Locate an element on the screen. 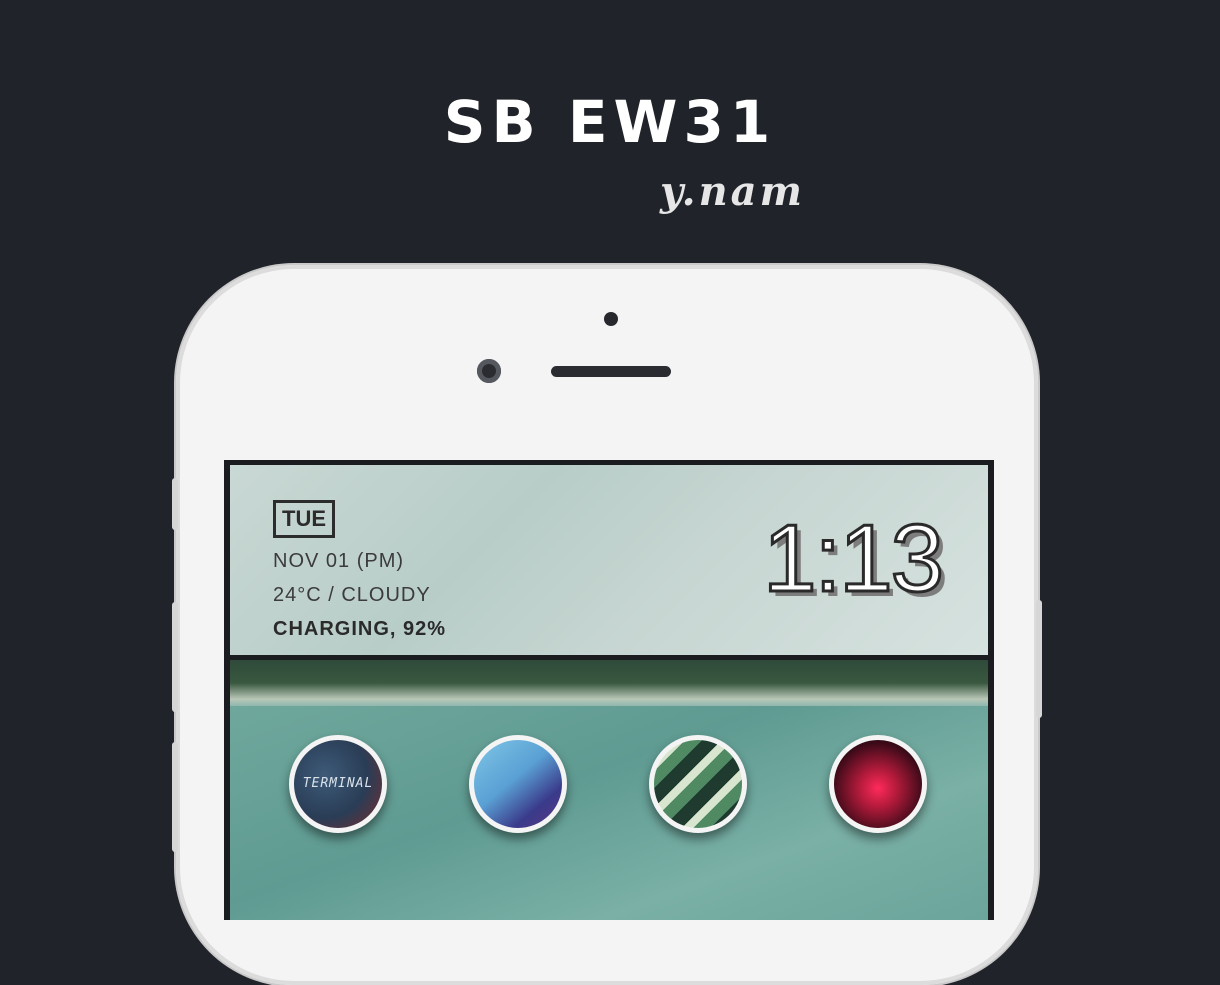 This screenshot has width=1220, height=985. day-label: TUE is located at coordinates (304, 519).